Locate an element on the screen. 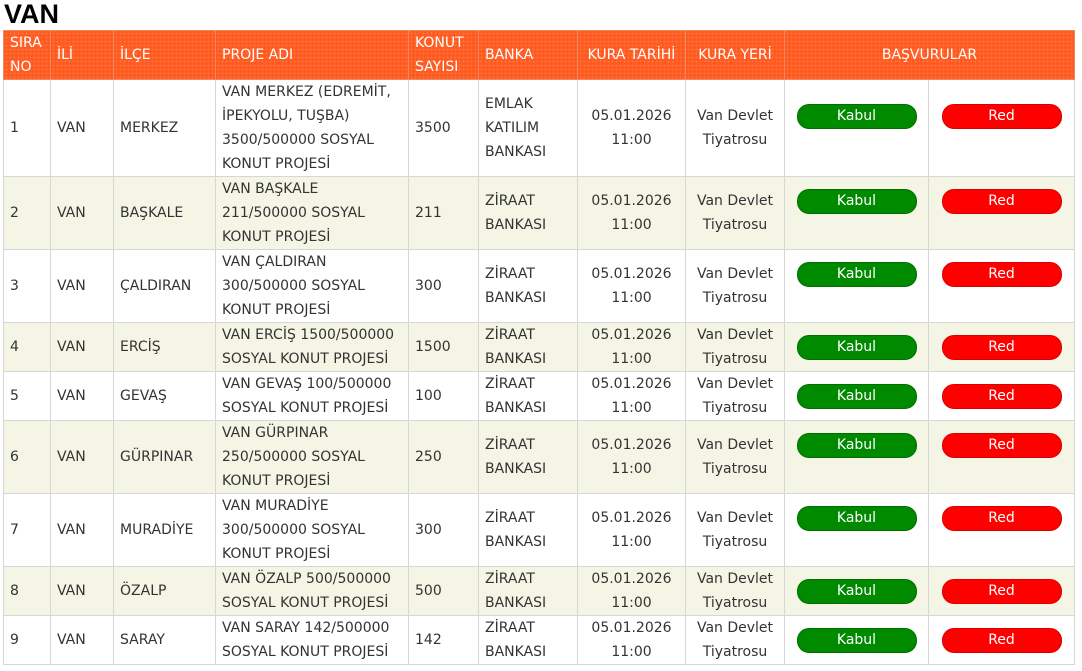  cell-konut-sayisi: 500 is located at coordinates (443, 591).